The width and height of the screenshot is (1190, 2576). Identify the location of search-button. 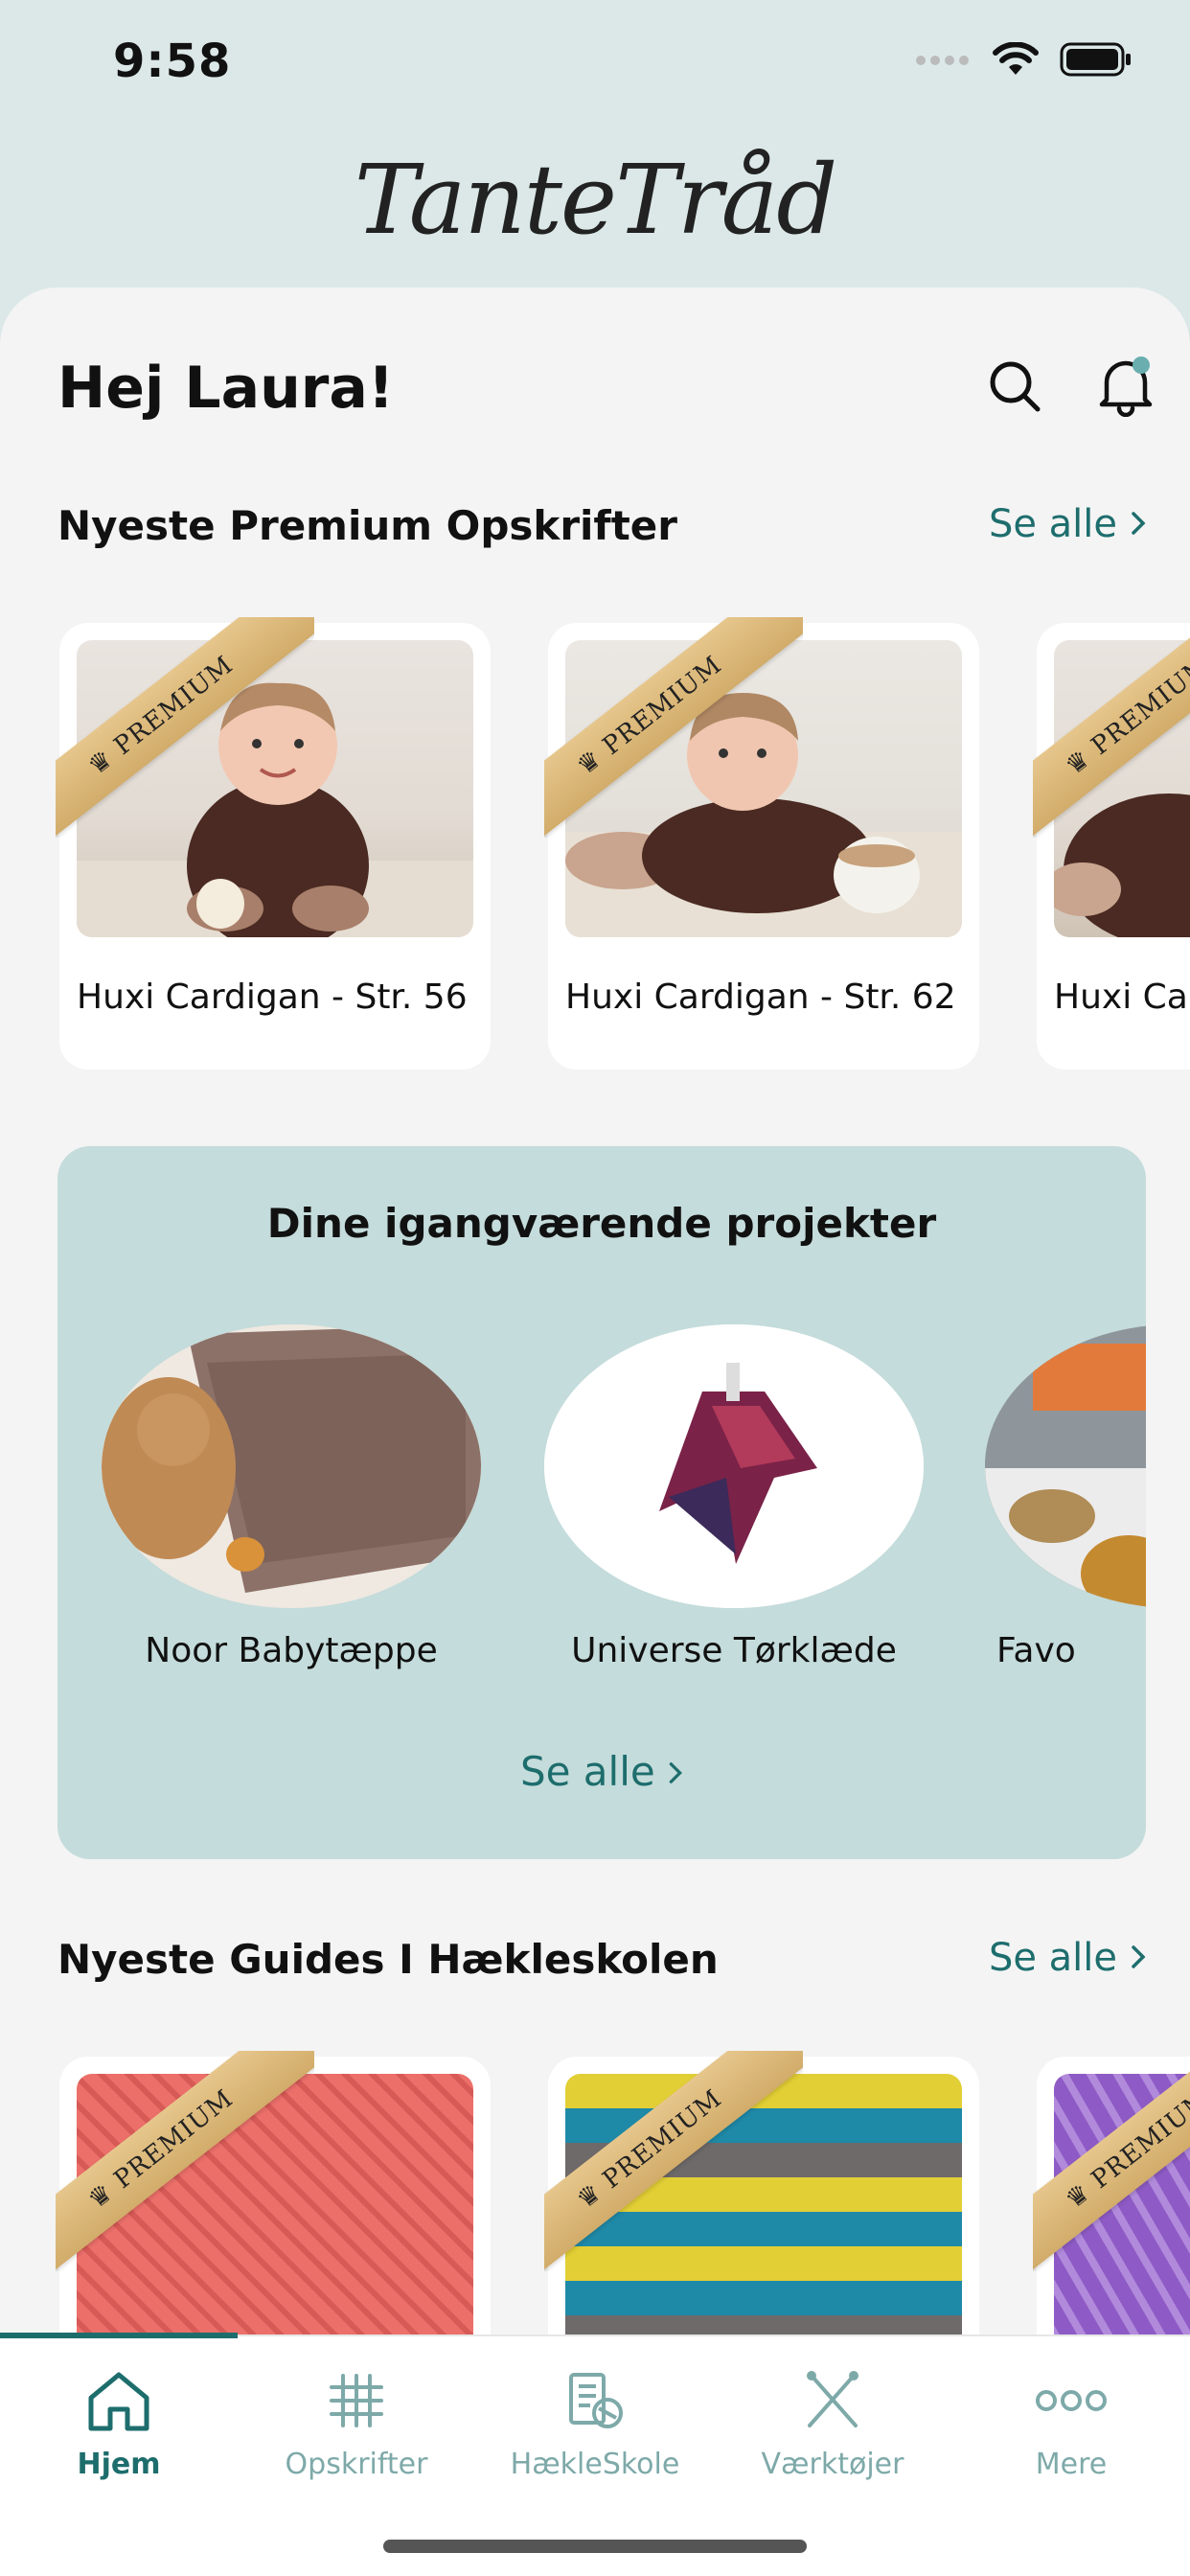
(1015, 388).